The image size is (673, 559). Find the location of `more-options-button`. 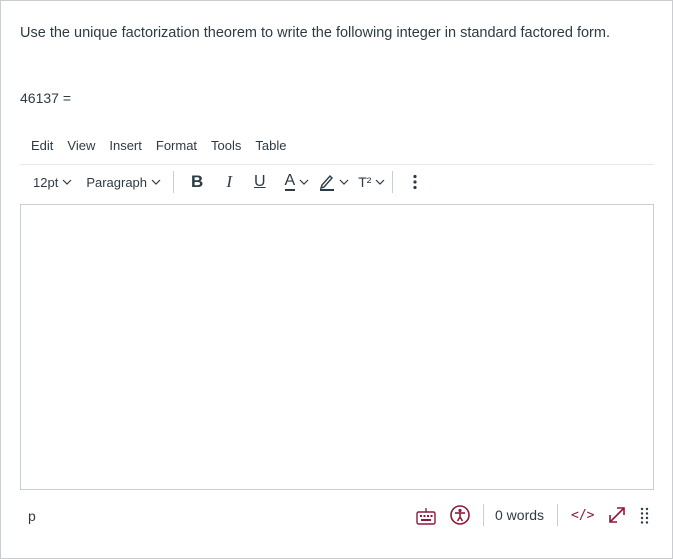

more-options-button is located at coordinates (415, 182).